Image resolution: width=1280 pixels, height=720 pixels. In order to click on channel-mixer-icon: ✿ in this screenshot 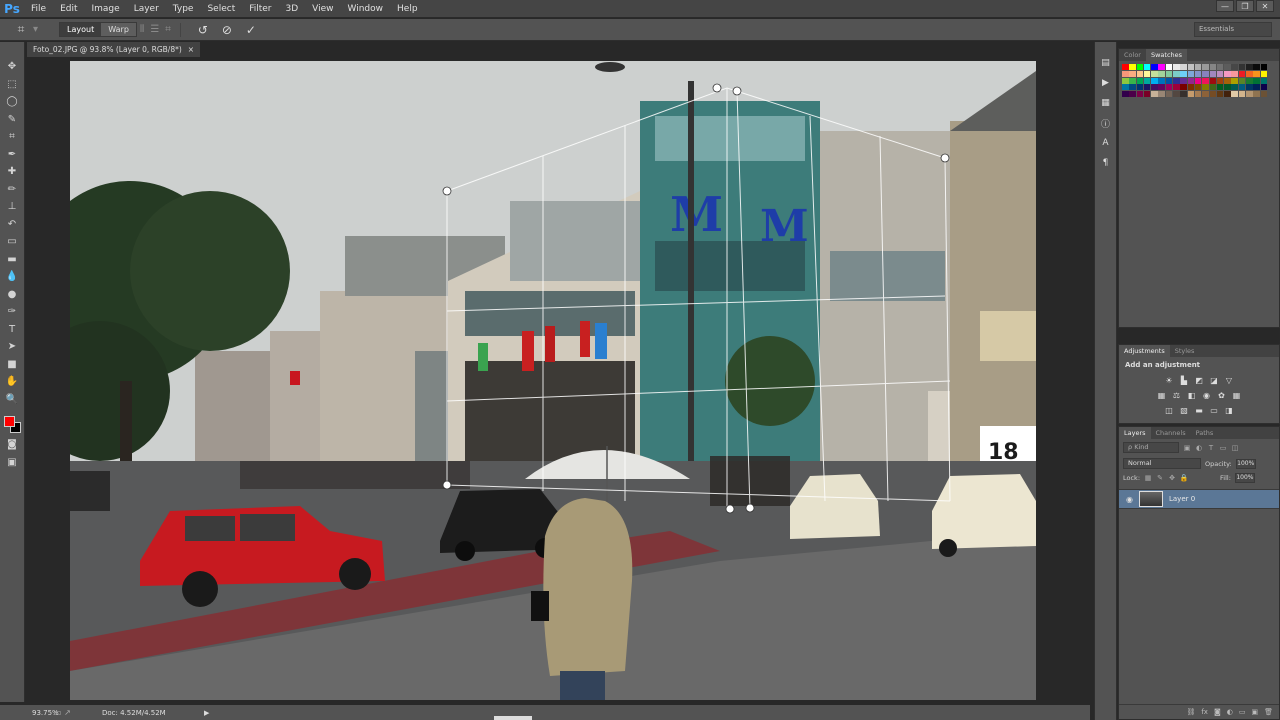, I will do `click(1222, 395)`.